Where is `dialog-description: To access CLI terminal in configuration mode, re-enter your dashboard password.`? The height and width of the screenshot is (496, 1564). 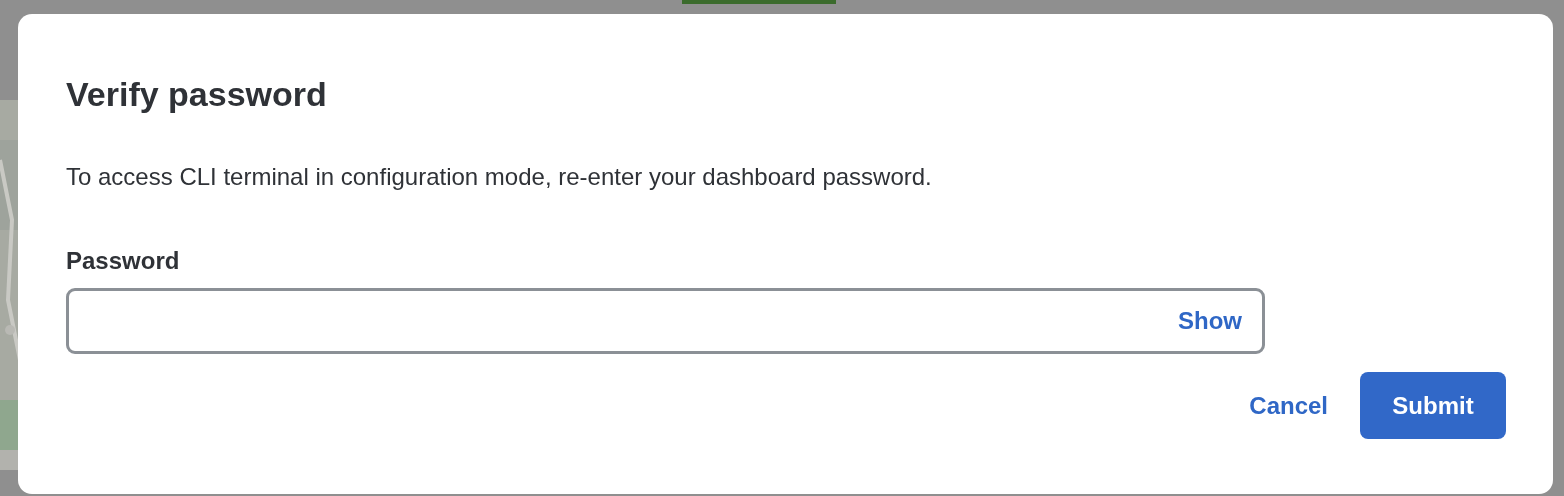 dialog-description: To access CLI terminal in configuration mode, re-enter your dashboard password. is located at coordinates (499, 178).